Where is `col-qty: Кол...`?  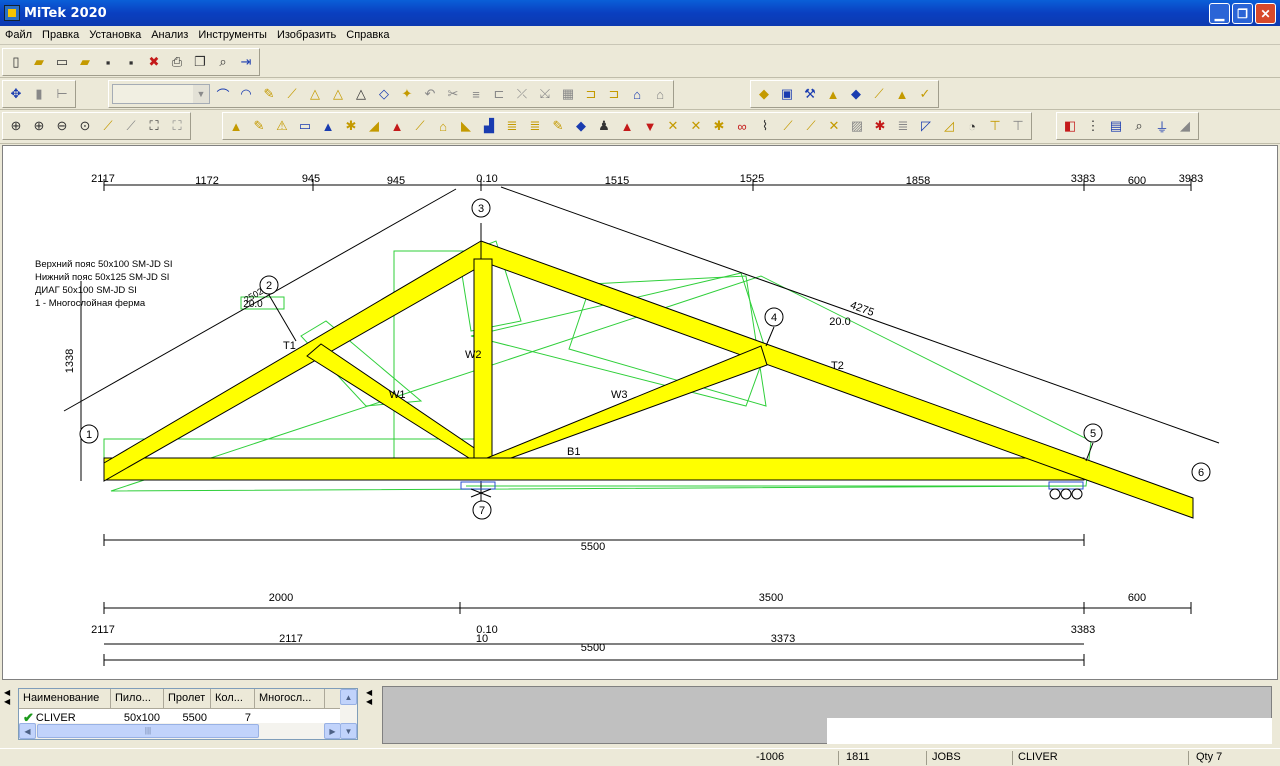 col-qty: Кол... is located at coordinates (233, 698).